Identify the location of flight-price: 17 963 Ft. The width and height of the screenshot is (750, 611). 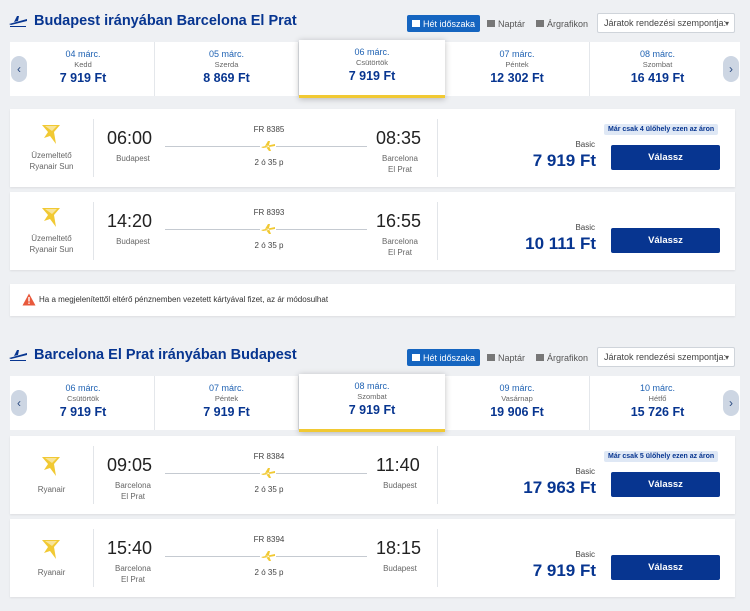
(559, 487).